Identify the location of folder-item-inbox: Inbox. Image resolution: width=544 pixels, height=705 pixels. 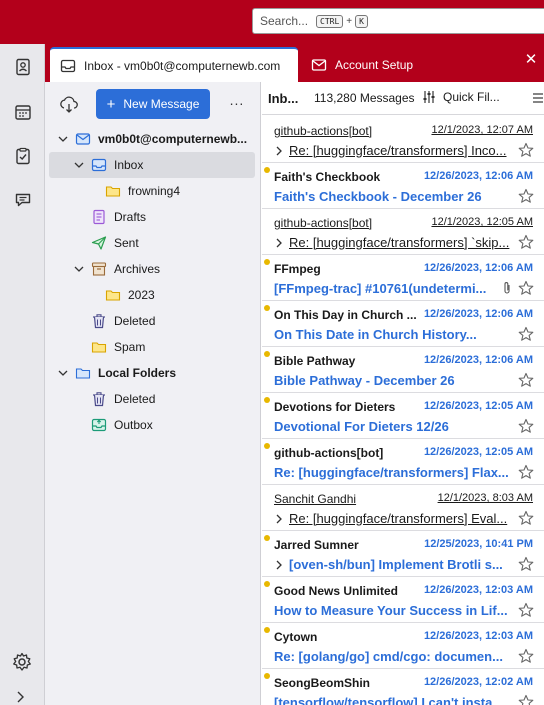
(152, 165).